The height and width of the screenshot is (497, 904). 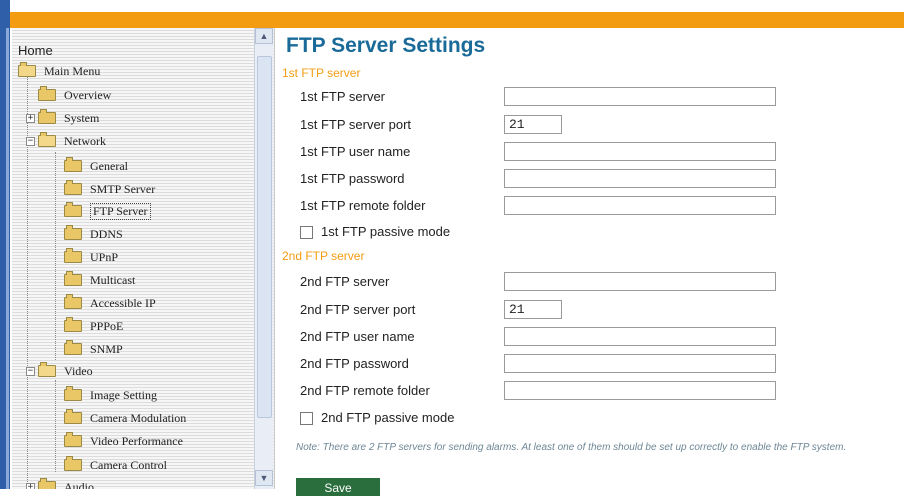 I want to click on sidebar-item-multicast: Multicast, so click(x=99, y=280).